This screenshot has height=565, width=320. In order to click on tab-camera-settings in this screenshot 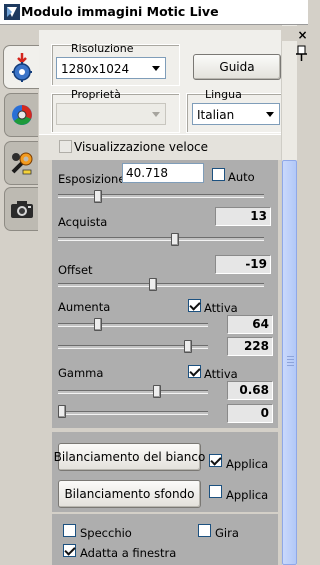, I will do `click(21, 67)`.